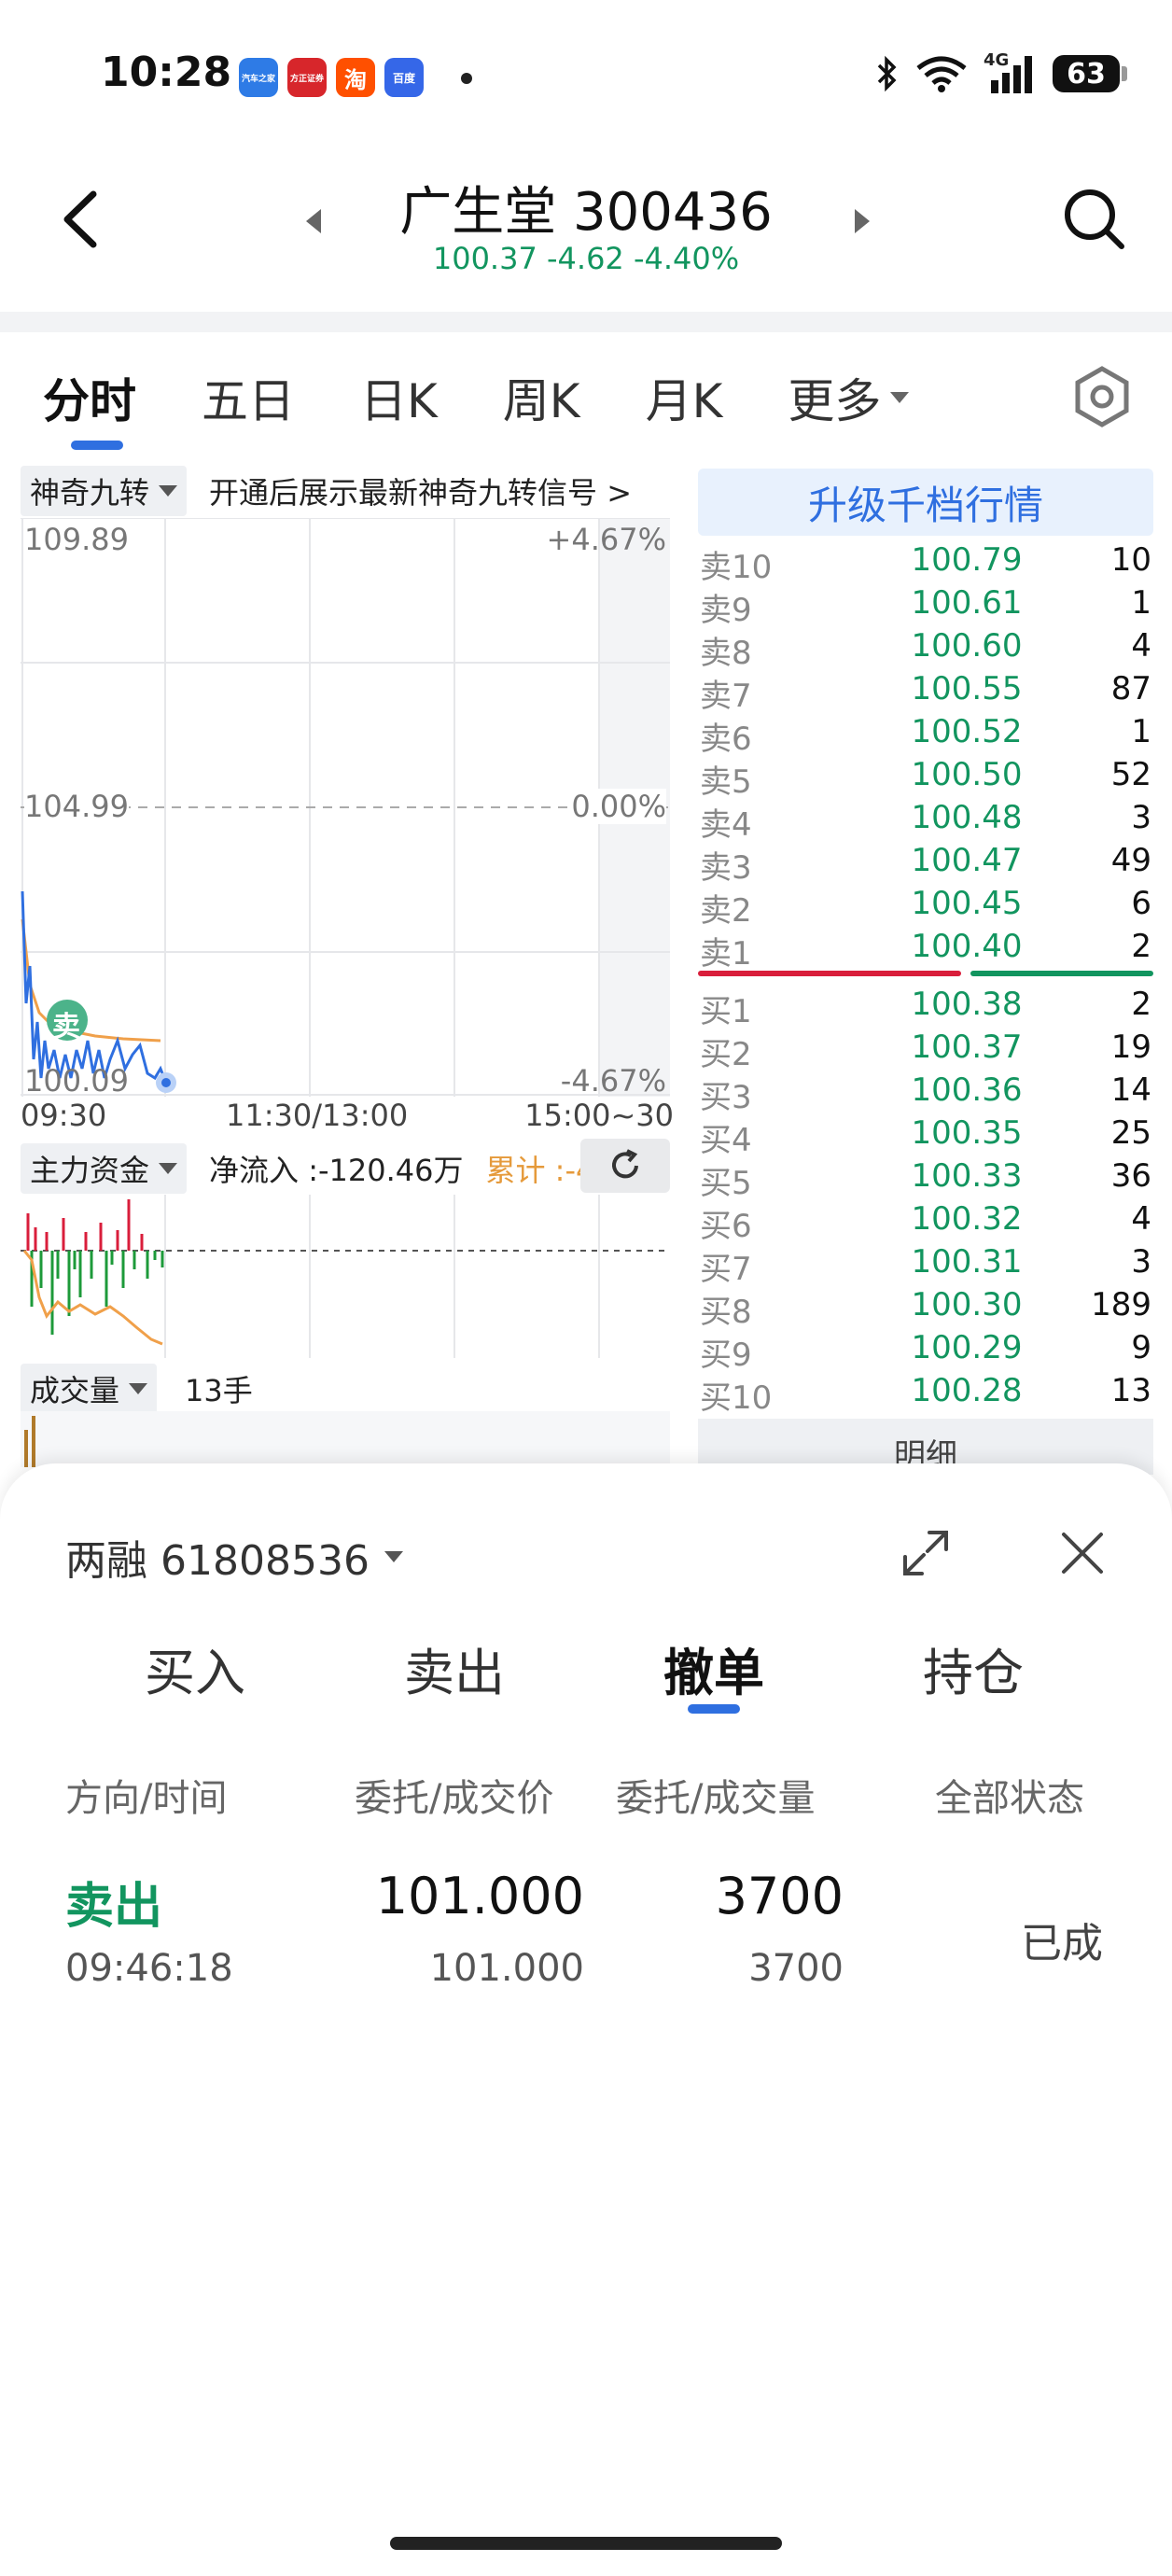 This screenshot has height=2576, width=1172. Describe the element at coordinates (618, 806) in the screenshot. I see `pct-axis-mid: 0.00%` at that location.